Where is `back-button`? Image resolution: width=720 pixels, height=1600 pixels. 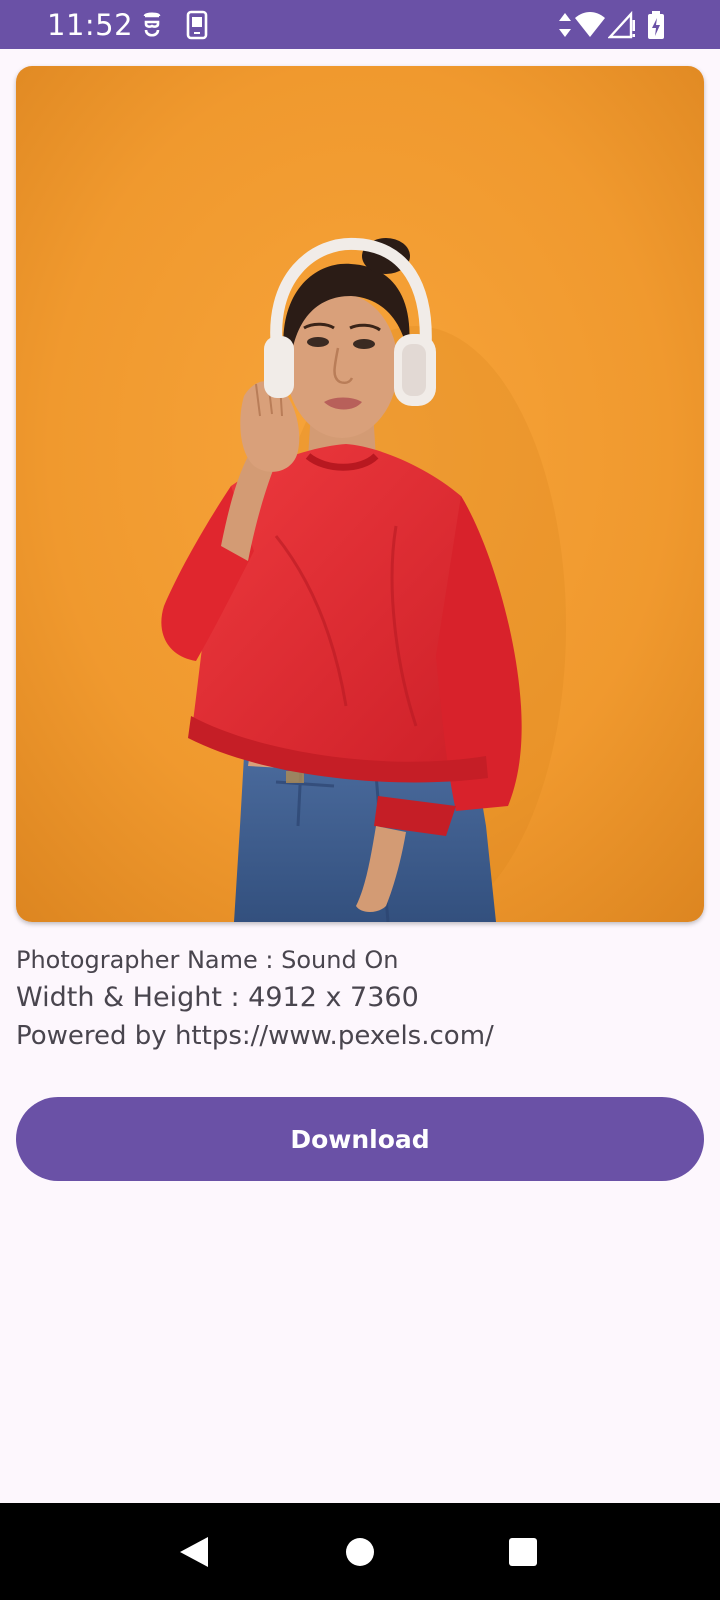
back-button is located at coordinates (194, 1551).